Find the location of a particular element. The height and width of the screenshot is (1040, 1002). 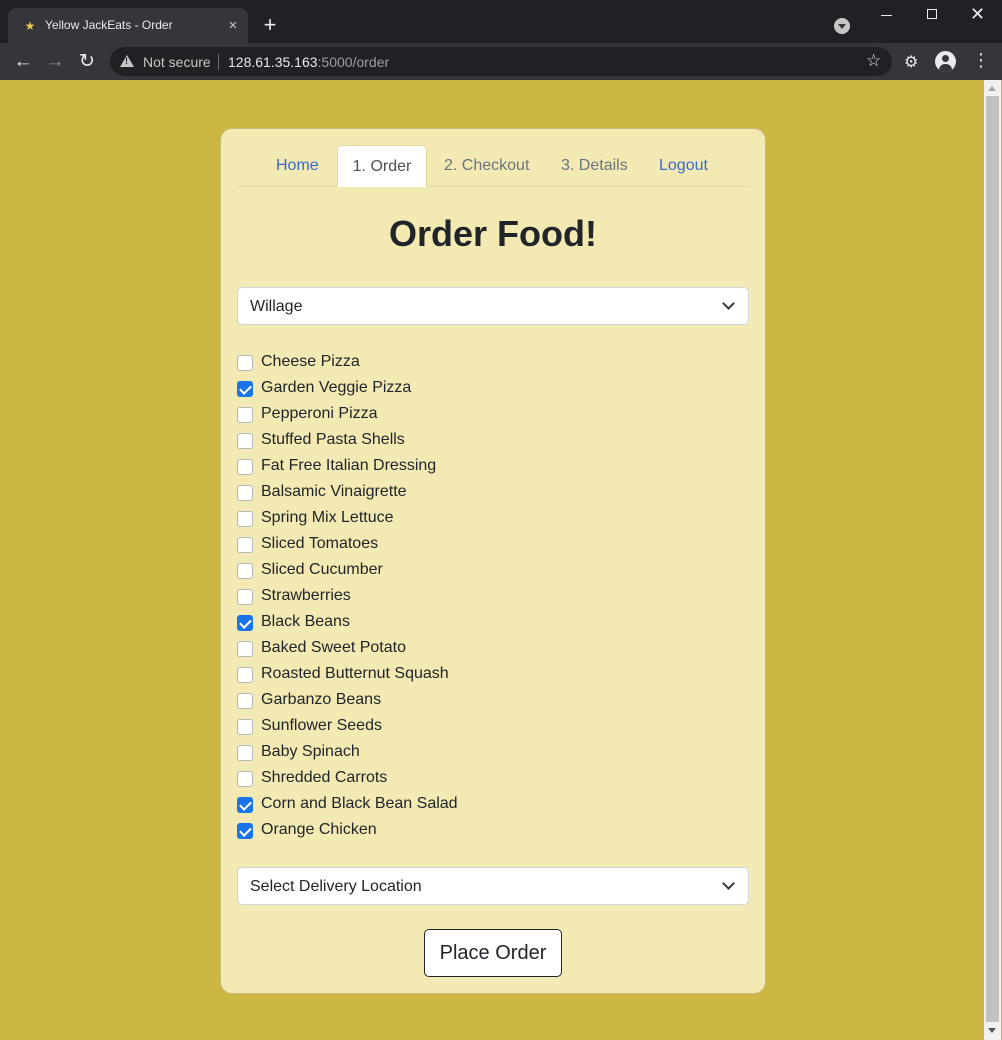

tab-title: Yellow JackEats - Order is located at coordinates (109, 25).